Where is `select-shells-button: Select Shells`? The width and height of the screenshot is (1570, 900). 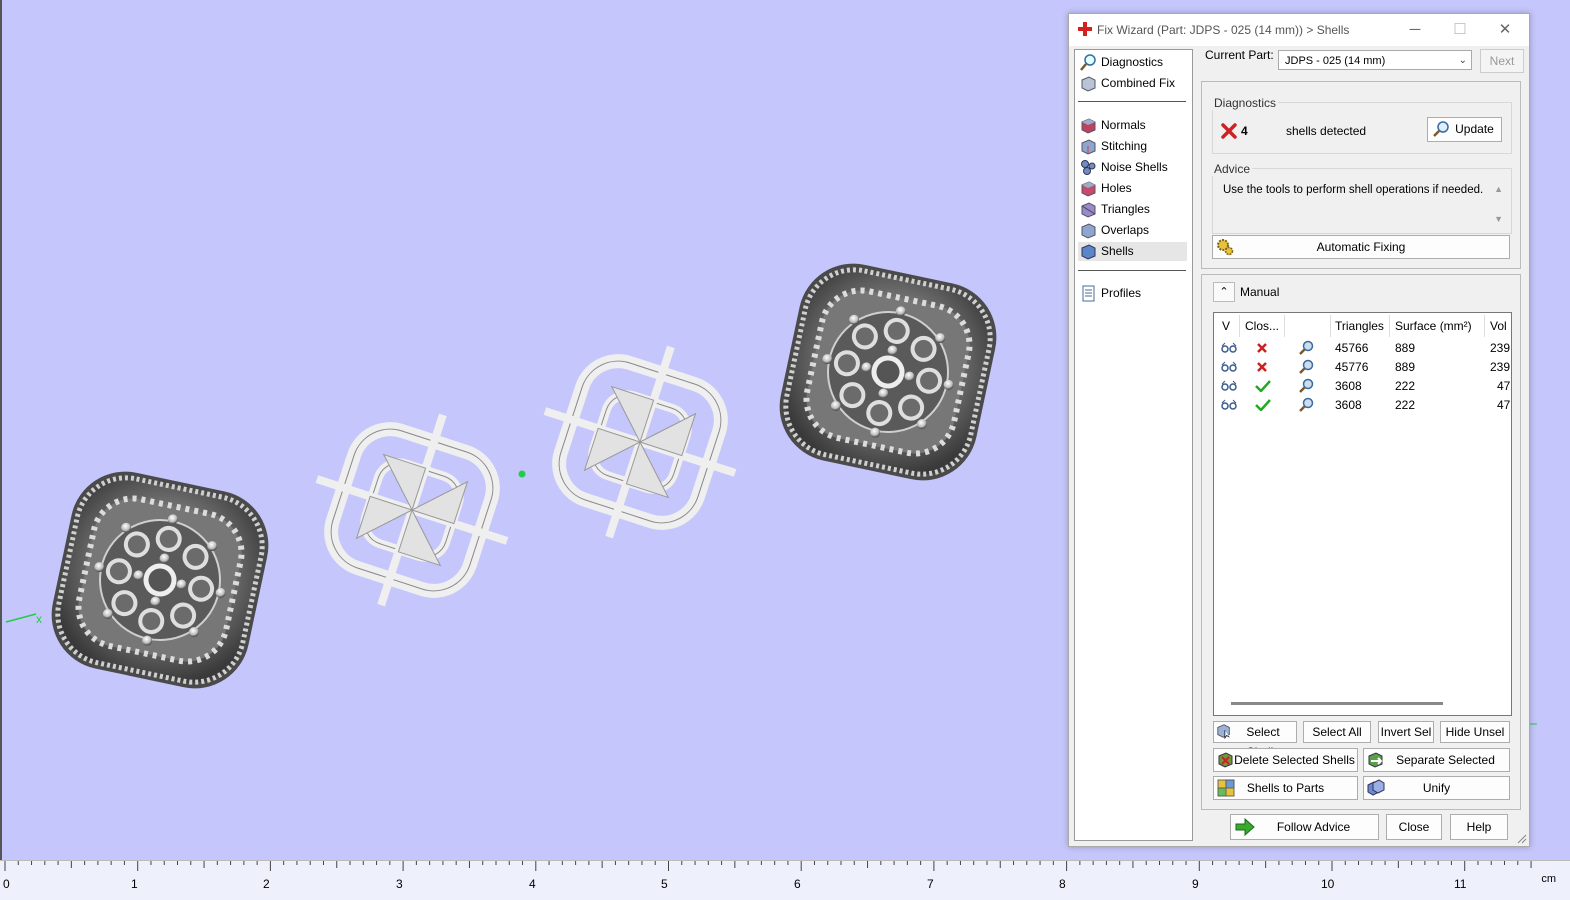
select-shells-button: Select Shells is located at coordinates (1255, 740).